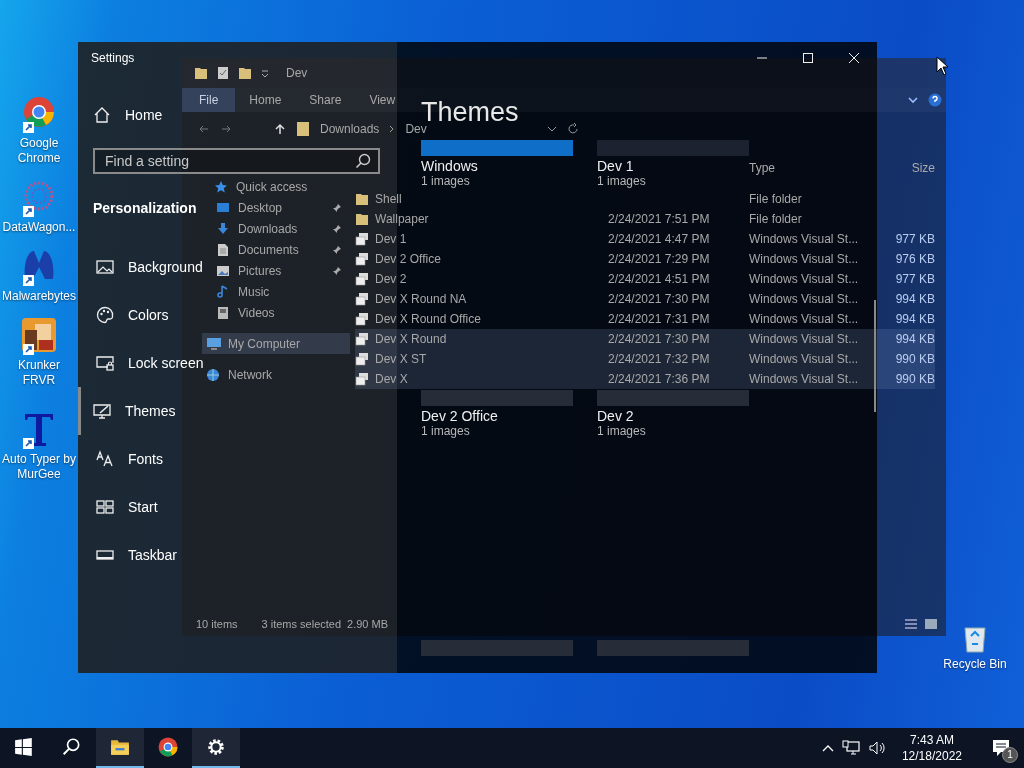  Describe the element at coordinates (276, 343) in the screenshot. I see `nav-item: My Computer` at that location.